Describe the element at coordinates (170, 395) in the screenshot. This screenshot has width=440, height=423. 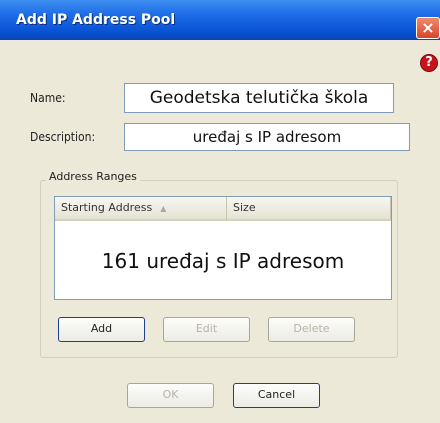
I see `ok-button: OK` at that location.